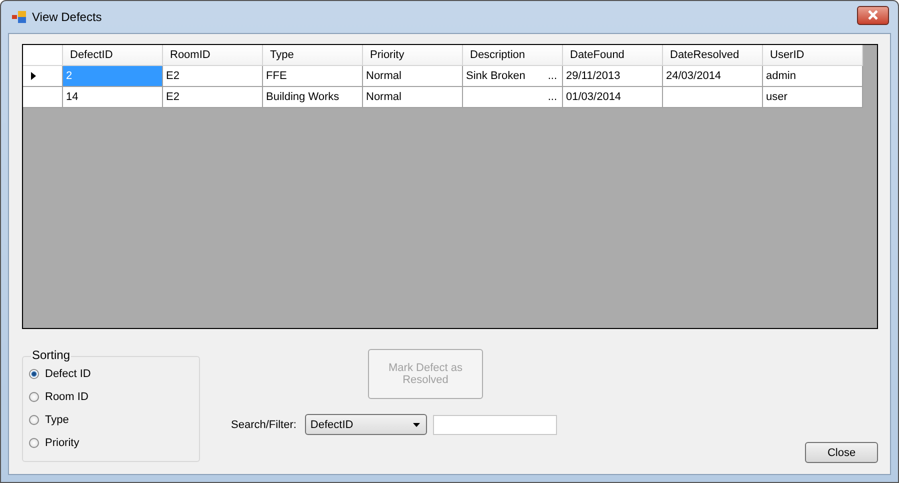  I want to click on radio-option: Defect ID, so click(111, 373).